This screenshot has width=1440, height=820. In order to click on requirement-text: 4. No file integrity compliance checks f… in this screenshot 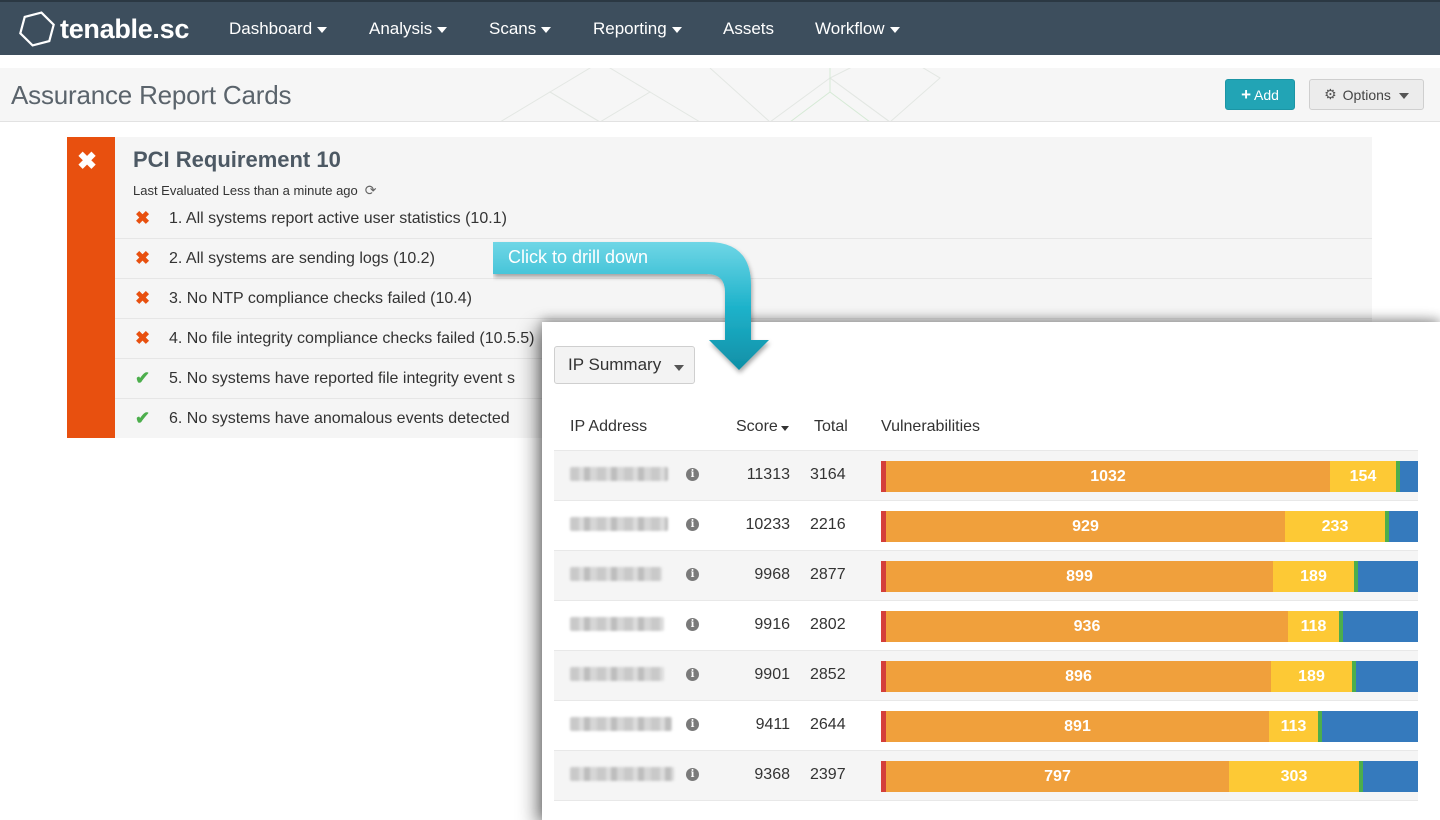, I will do `click(352, 338)`.